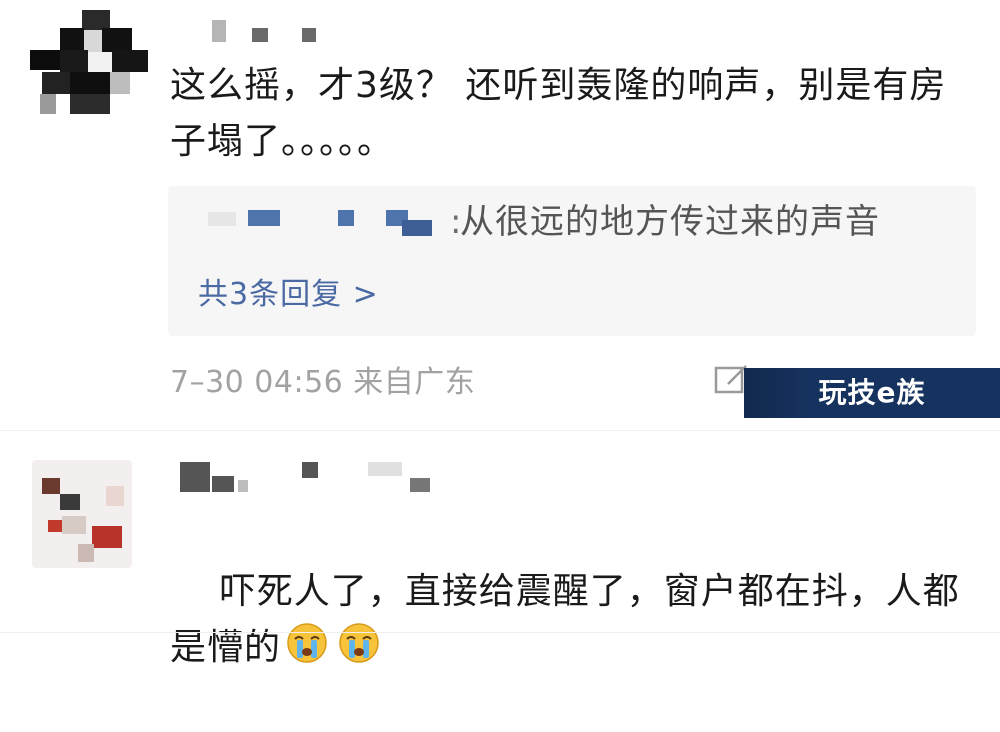 The height and width of the screenshot is (732, 1000). I want to click on reply-count-link: 共3条回复 >, so click(288, 295).